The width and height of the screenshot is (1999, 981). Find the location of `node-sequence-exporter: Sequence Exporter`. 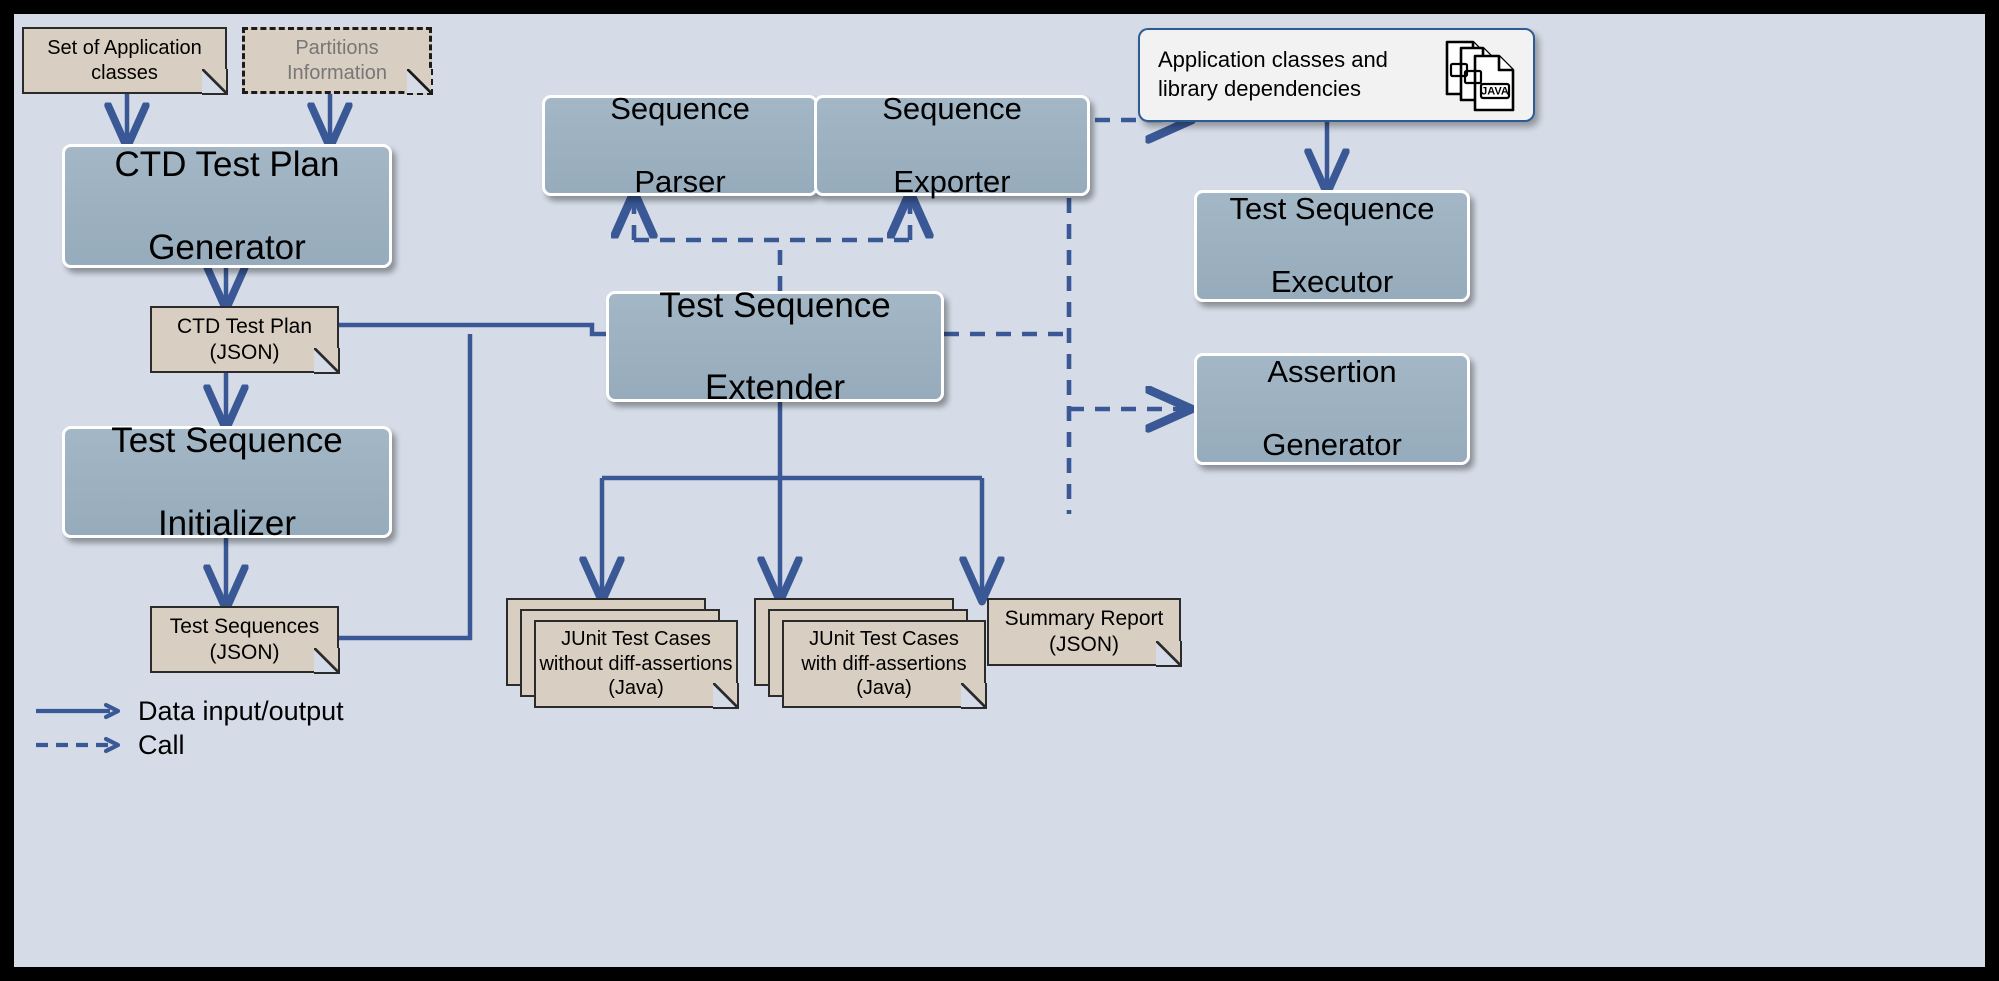

node-sequence-exporter: Sequence Exporter is located at coordinates (952, 145).